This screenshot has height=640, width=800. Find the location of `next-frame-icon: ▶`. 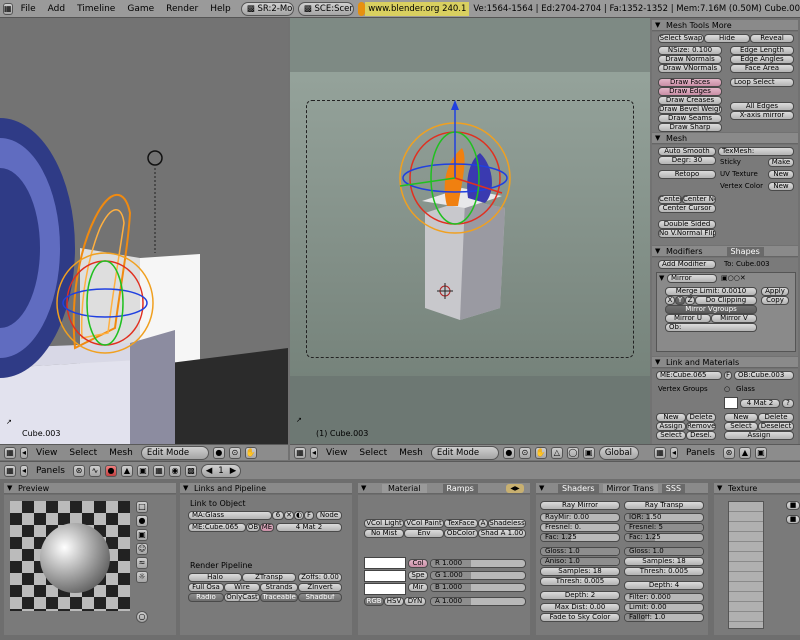

next-frame-icon: ▶ is located at coordinates (233, 471).